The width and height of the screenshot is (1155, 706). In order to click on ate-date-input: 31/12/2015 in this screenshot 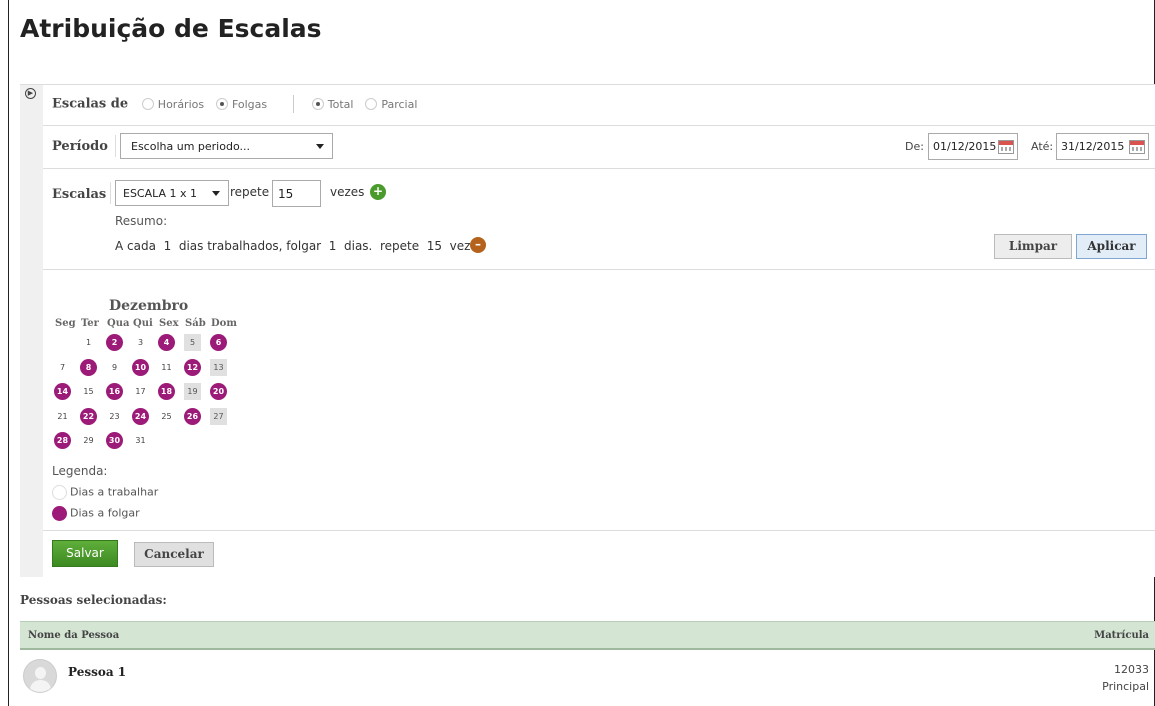, I will do `click(1102, 146)`.